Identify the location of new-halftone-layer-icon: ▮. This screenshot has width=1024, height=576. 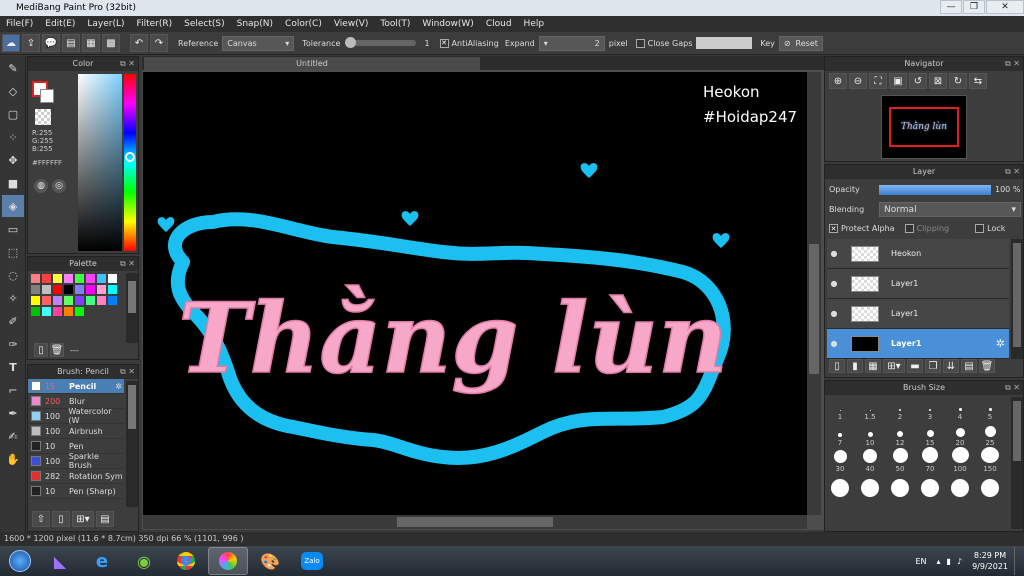
(855, 366).